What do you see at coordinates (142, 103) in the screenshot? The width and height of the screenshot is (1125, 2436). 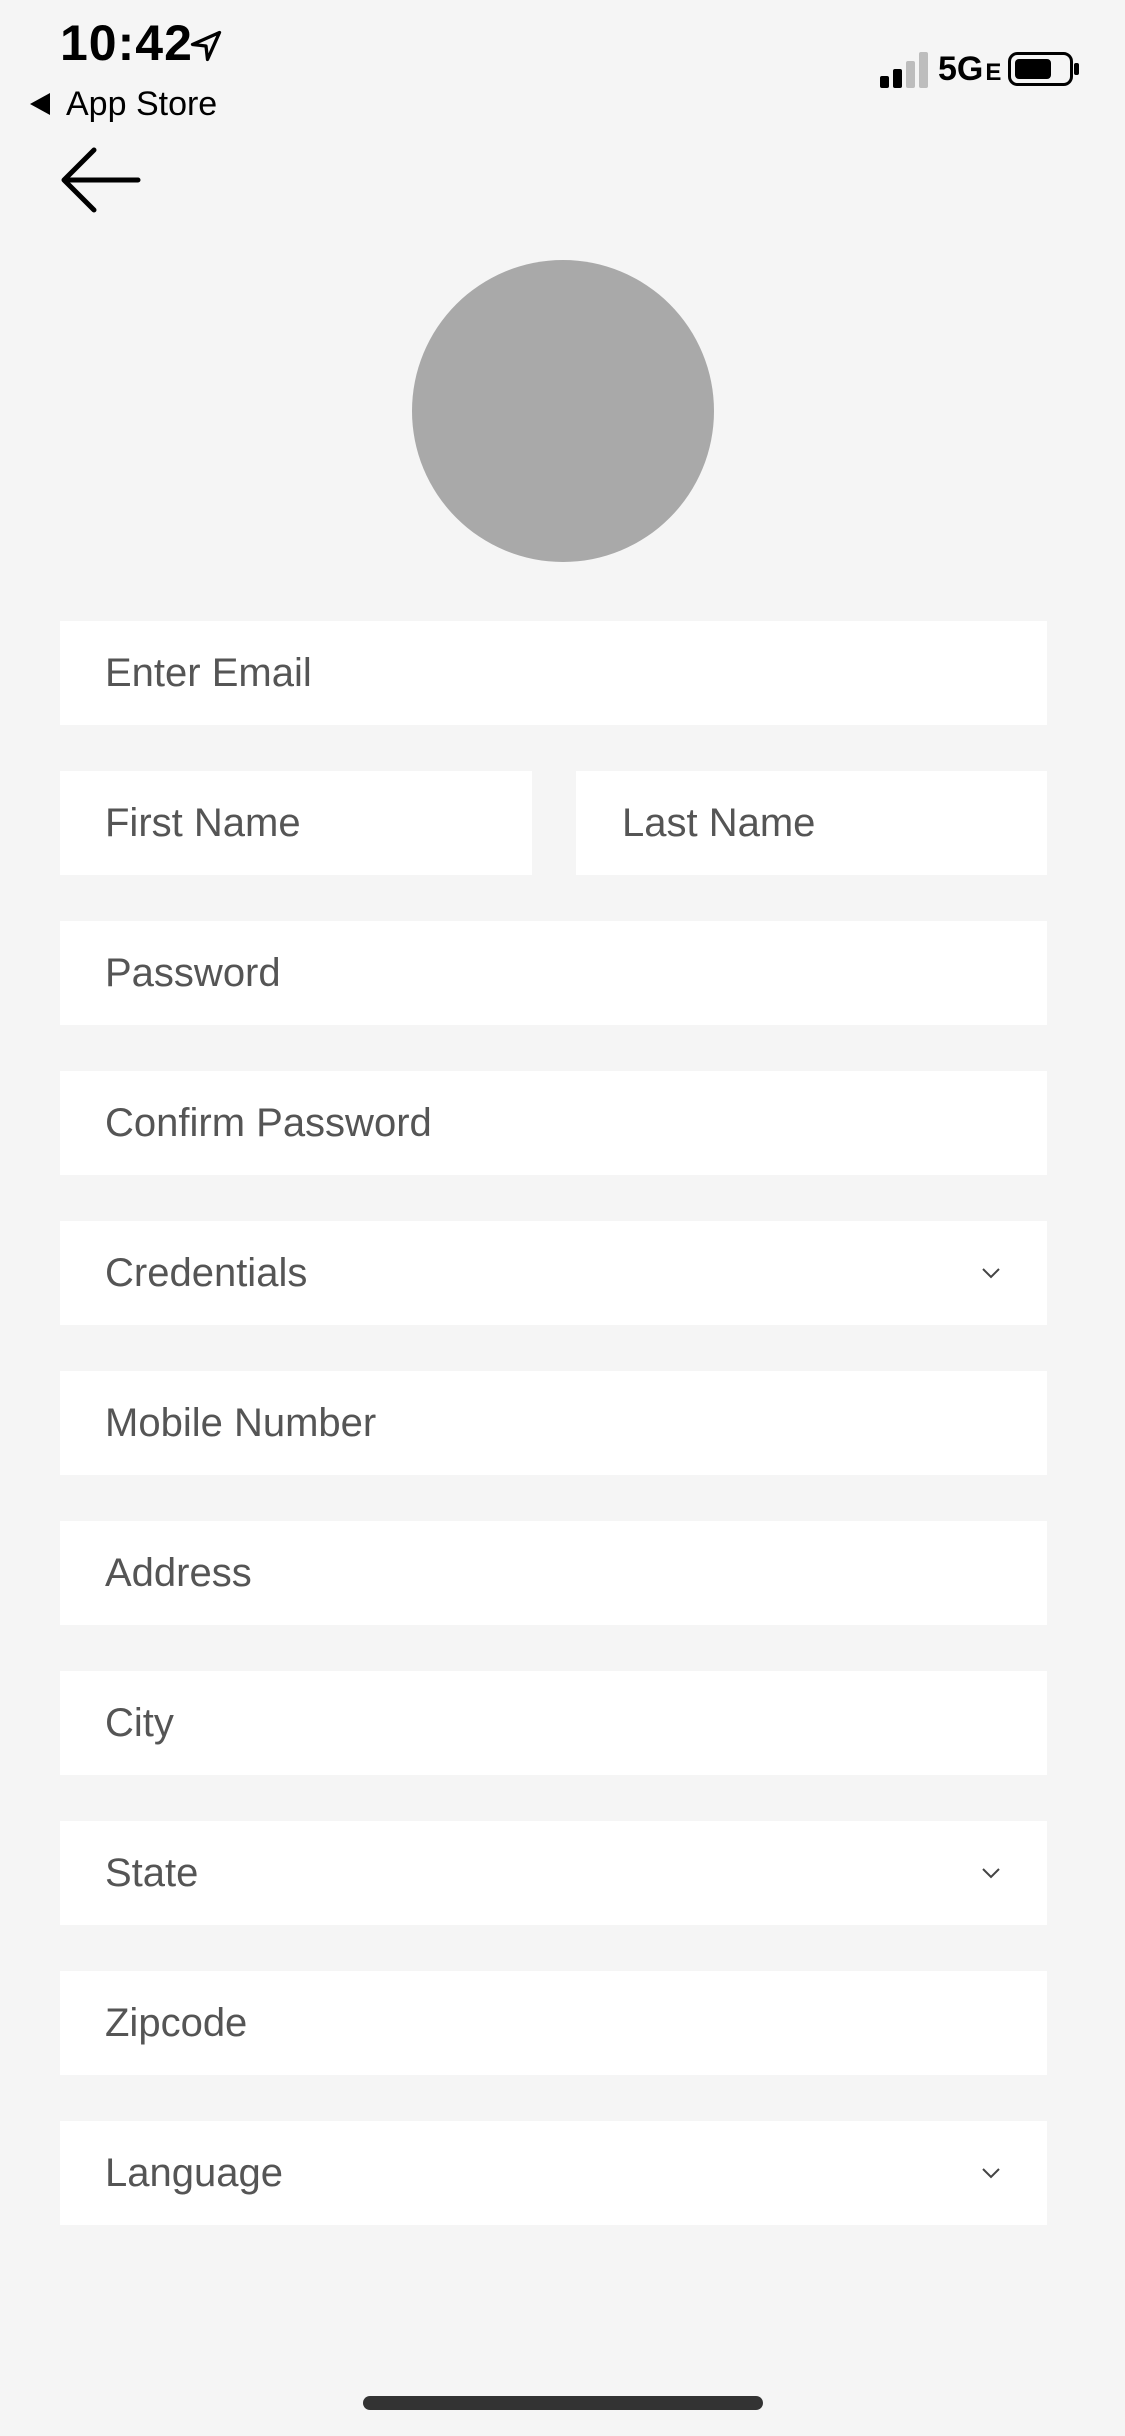 I see `back-app-label: App Store` at bounding box center [142, 103].